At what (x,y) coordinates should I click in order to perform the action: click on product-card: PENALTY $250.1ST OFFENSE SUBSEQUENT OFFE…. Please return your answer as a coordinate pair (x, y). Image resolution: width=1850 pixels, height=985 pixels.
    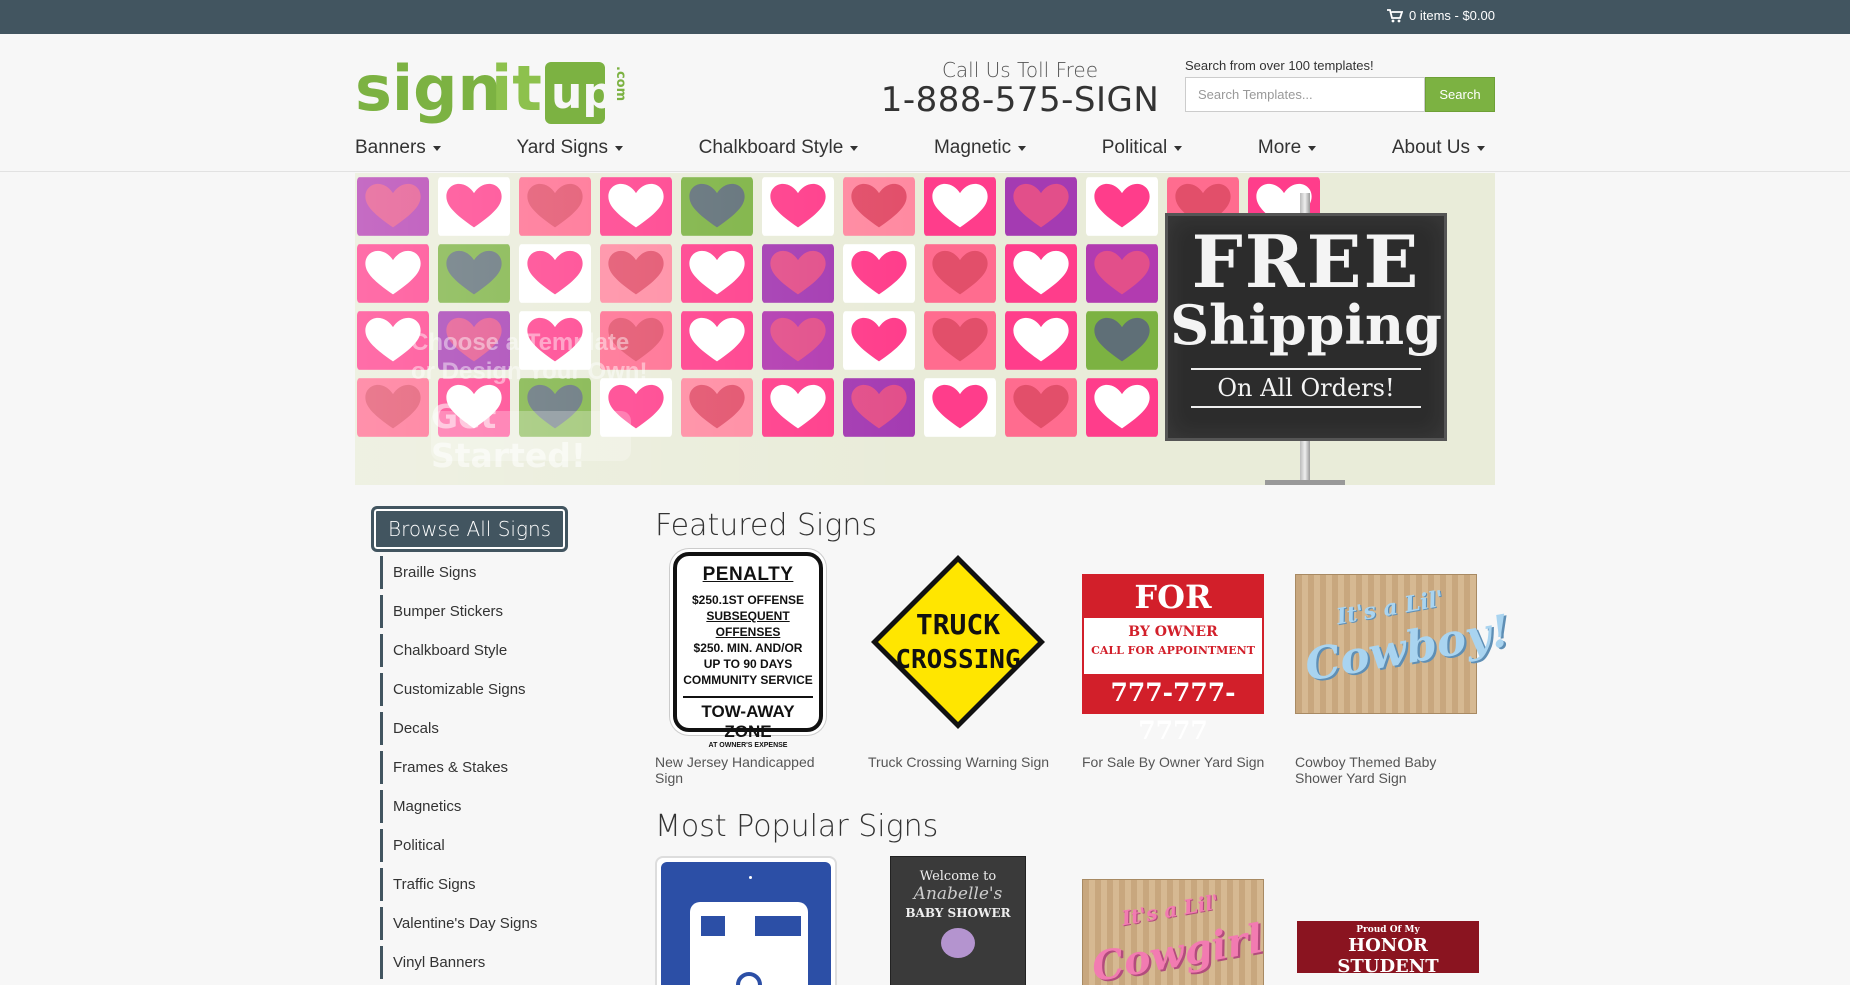
    Looking at the image, I should click on (750, 669).